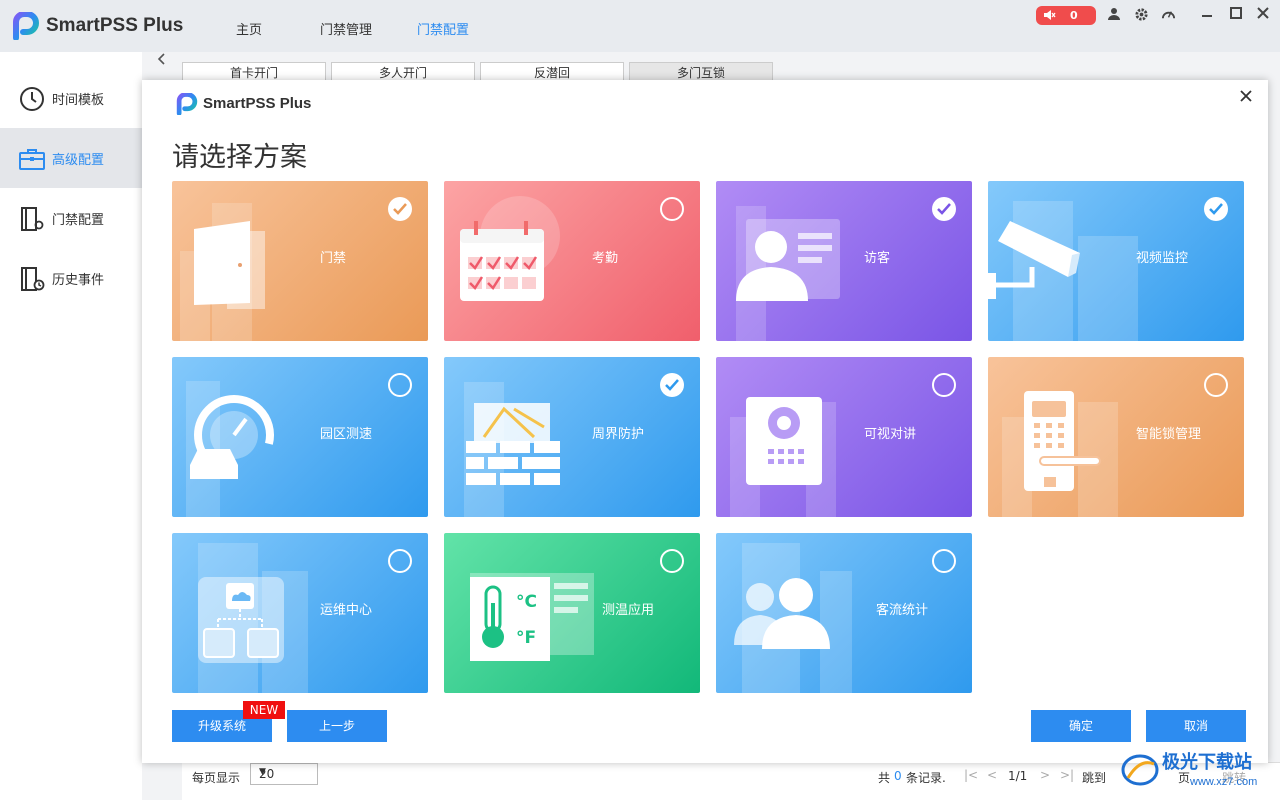 The image size is (1280, 800). I want to click on watermark-url: www.xz7.com, so click(1224, 782).